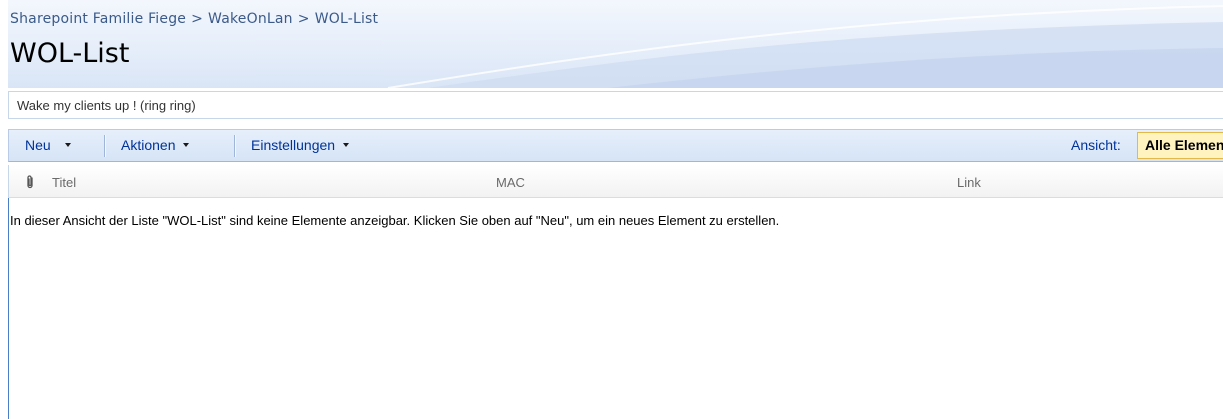 The width and height of the screenshot is (1223, 419). What do you see at coordinates (1184, 145) in the screenshot?
I see `view-selector-value: Alle Elemente` at bounding box center [1184, 145].